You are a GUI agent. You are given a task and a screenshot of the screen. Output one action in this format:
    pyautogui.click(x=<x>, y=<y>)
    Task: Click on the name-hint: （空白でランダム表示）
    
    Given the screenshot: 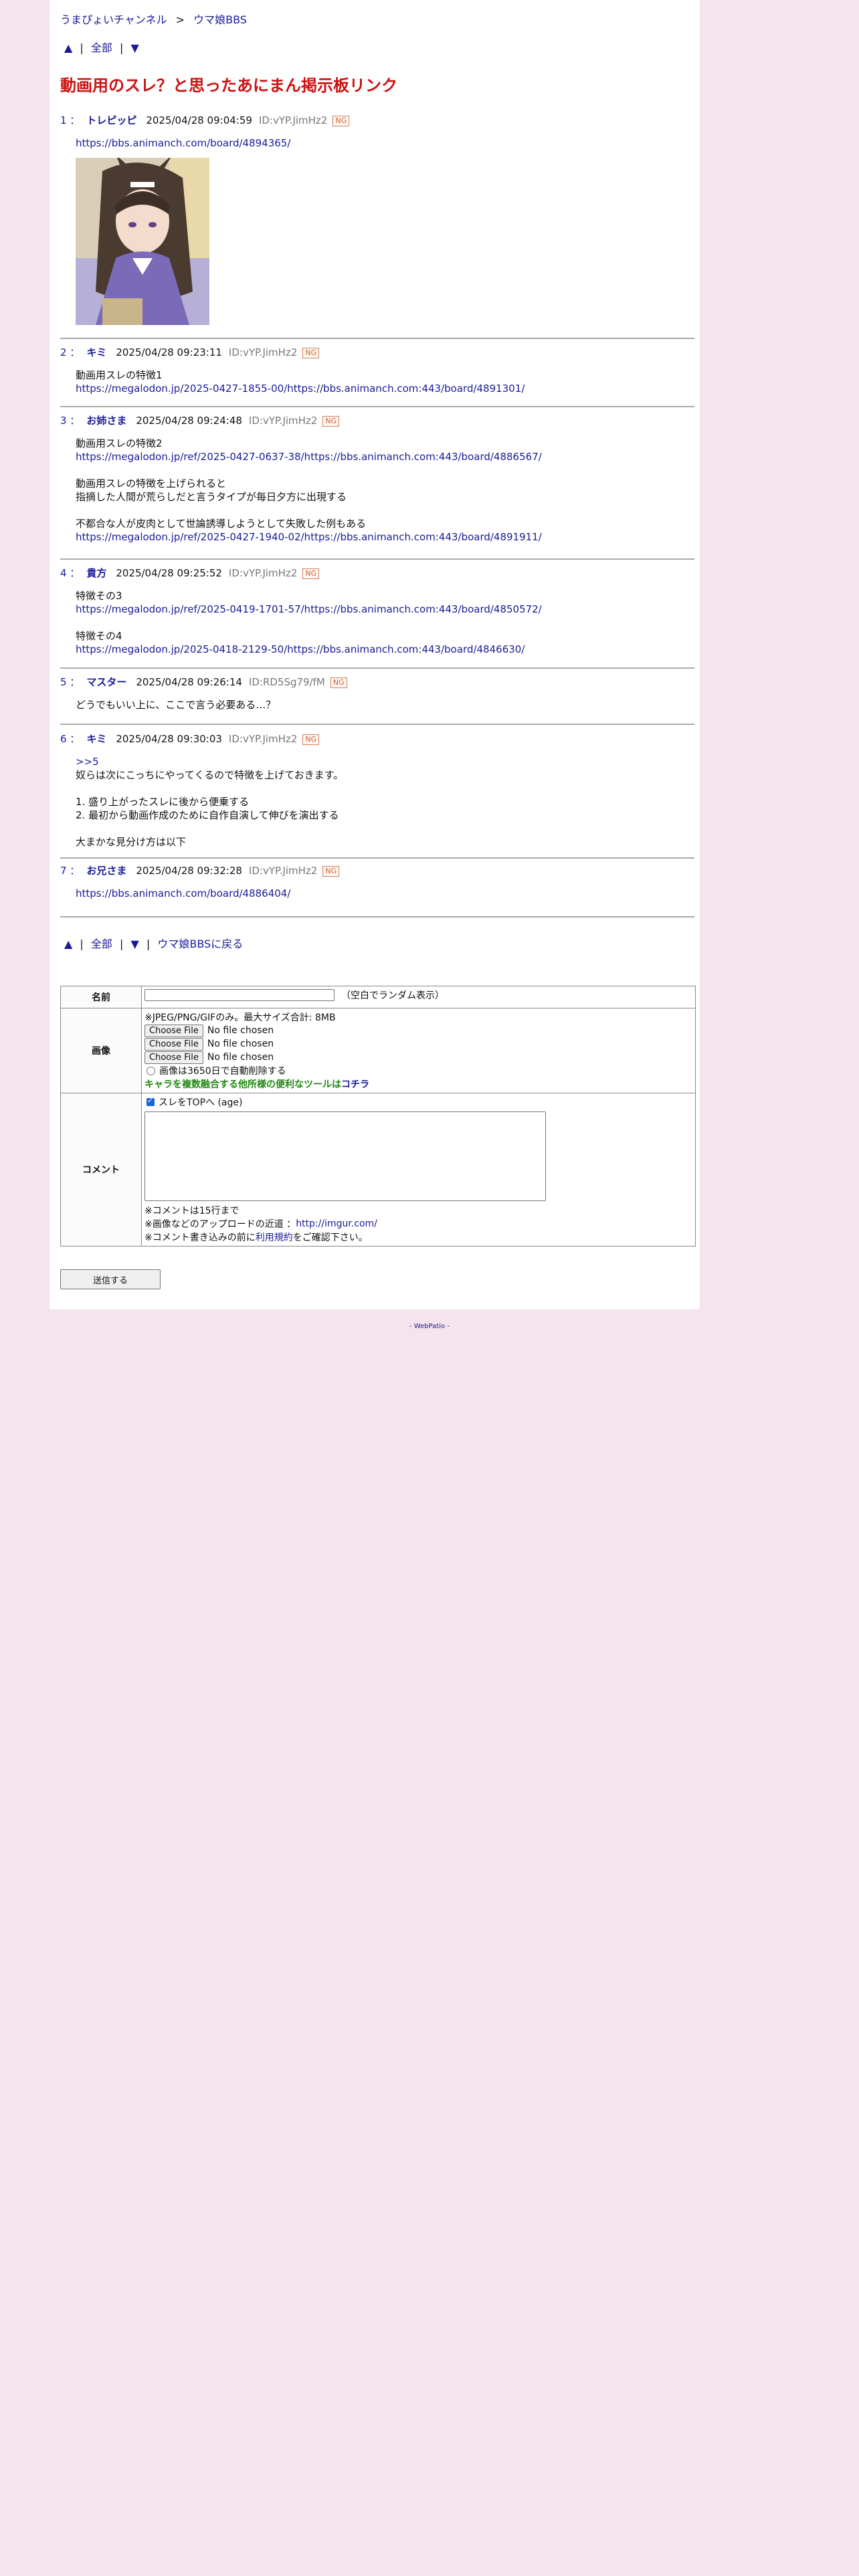 What is the action you would take?
    pyautogui.click(x=393, y=995)
    